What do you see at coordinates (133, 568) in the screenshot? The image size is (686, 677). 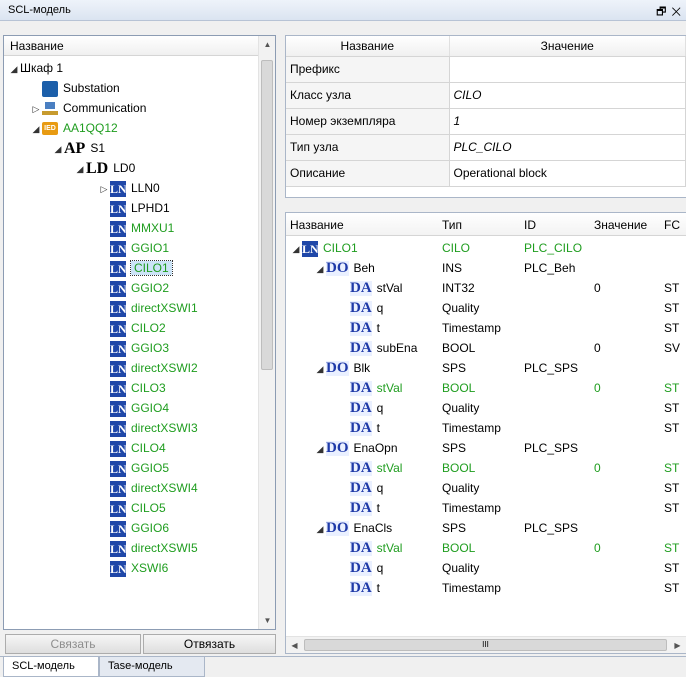 I see `tree-item-xswi6: LN XSWI6` at bounding box center [133, 568].